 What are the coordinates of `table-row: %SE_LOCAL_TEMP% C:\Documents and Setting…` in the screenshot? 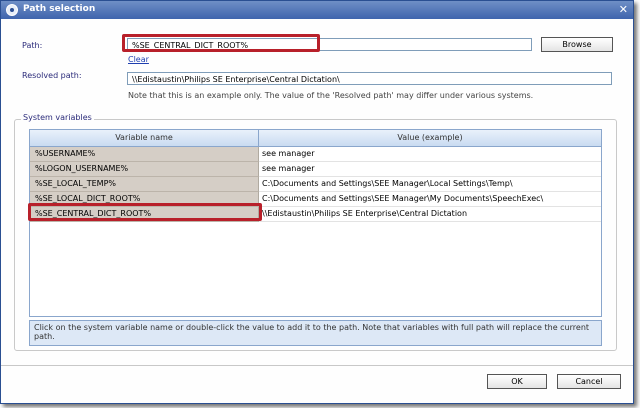 It's located at (315, 184).